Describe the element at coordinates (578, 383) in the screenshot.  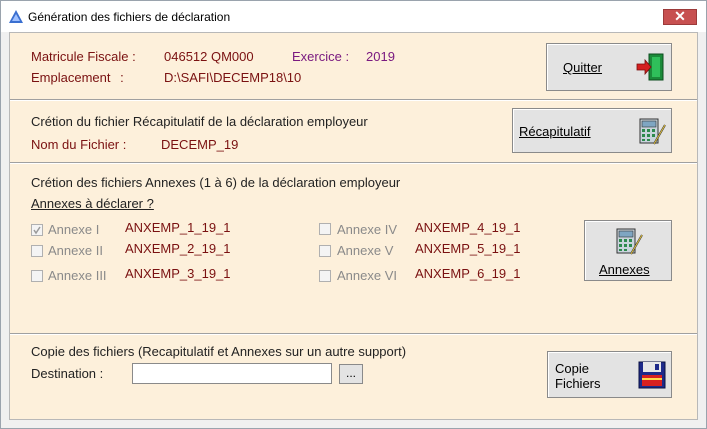
I see `copy-button-line2: Fichiers` at that location.